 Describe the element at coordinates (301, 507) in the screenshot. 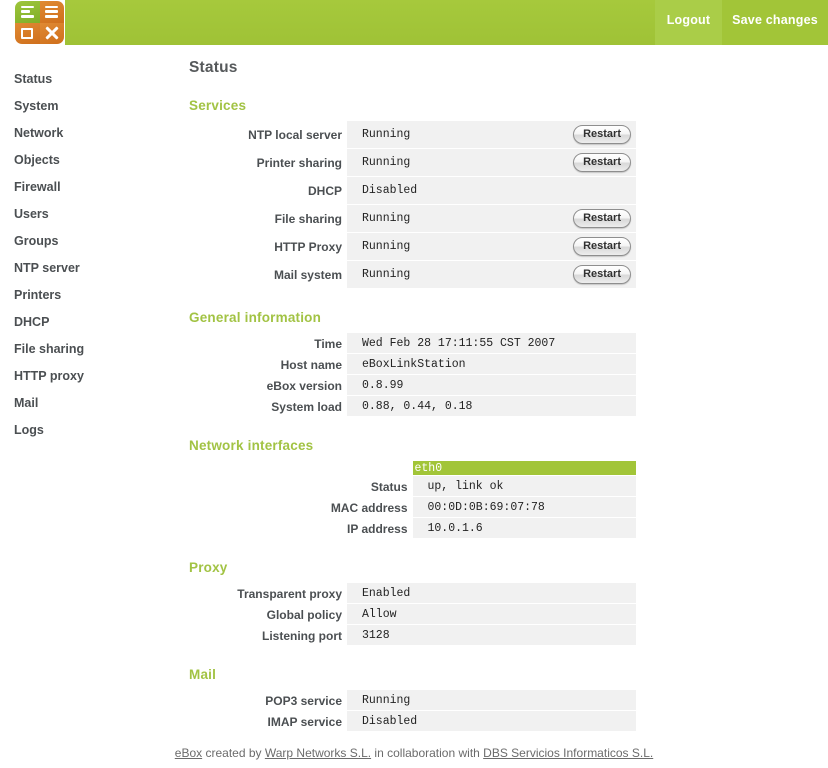

I see `row-label: MAC address` at that location.